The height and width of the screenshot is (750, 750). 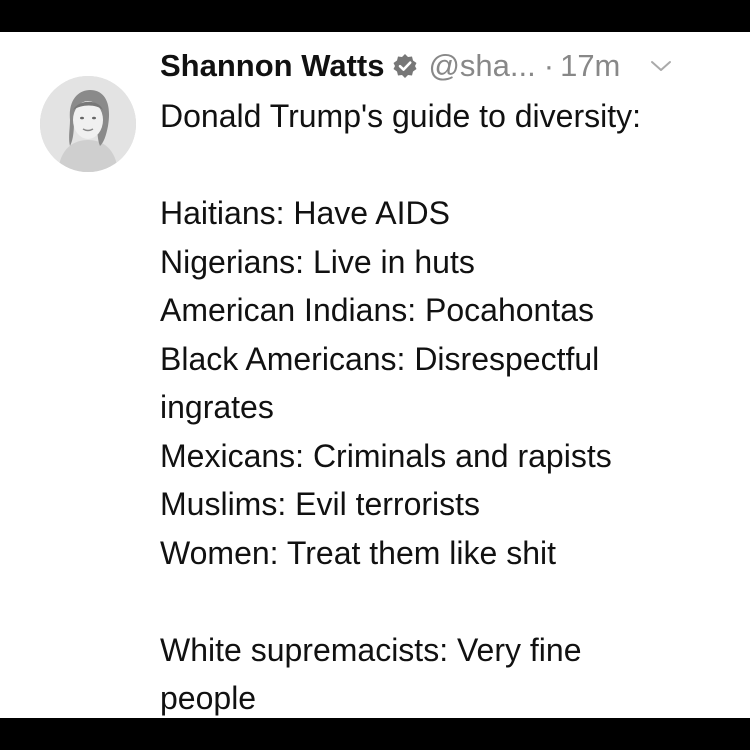 I want to click on verified-badge-icon, so click(x=405, y=66).